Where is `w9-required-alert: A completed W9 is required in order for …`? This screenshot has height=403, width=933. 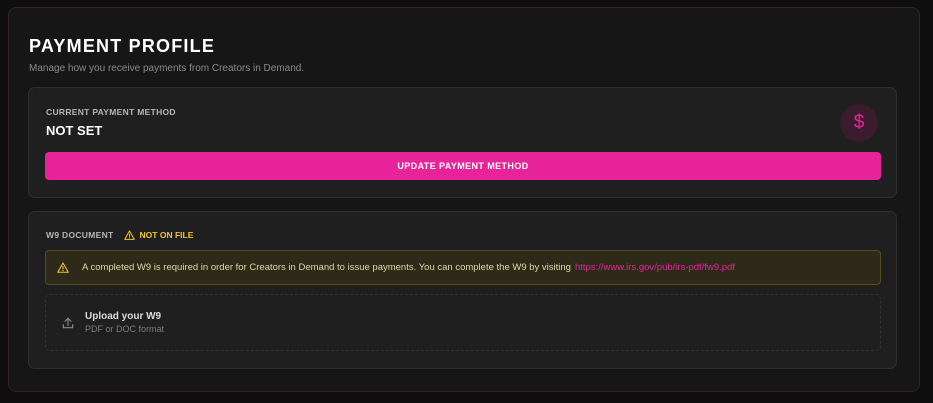 w9-required-alert: A completed W9 is required in order for … is located at coordinates (463, 267).